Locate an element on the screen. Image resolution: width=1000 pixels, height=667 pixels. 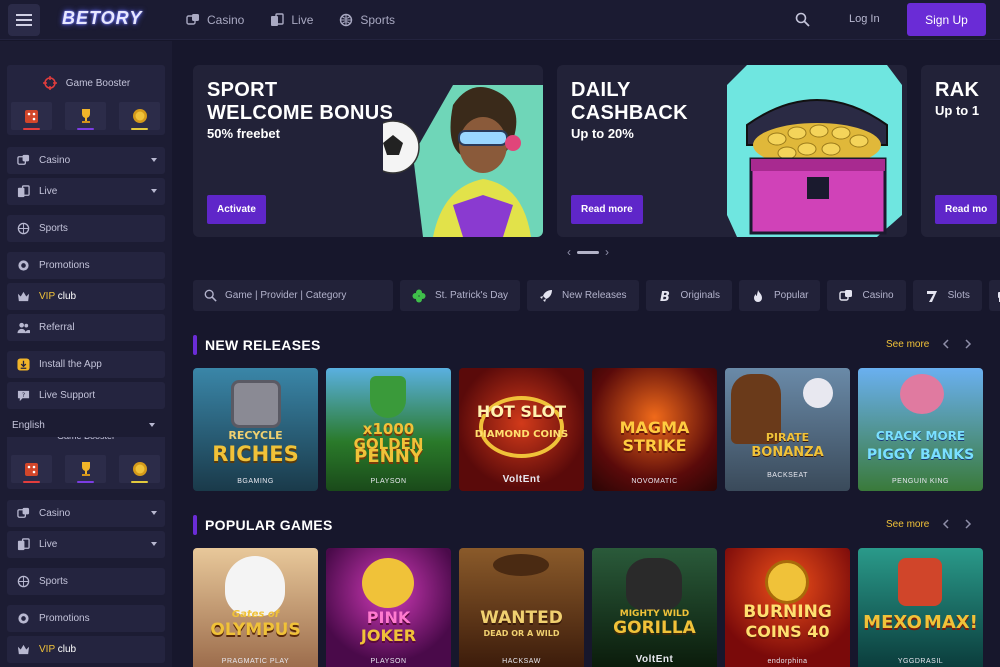
game-tile-pink-joker: PINK JOKER PLAYSON is located at coordinates (388, 607).